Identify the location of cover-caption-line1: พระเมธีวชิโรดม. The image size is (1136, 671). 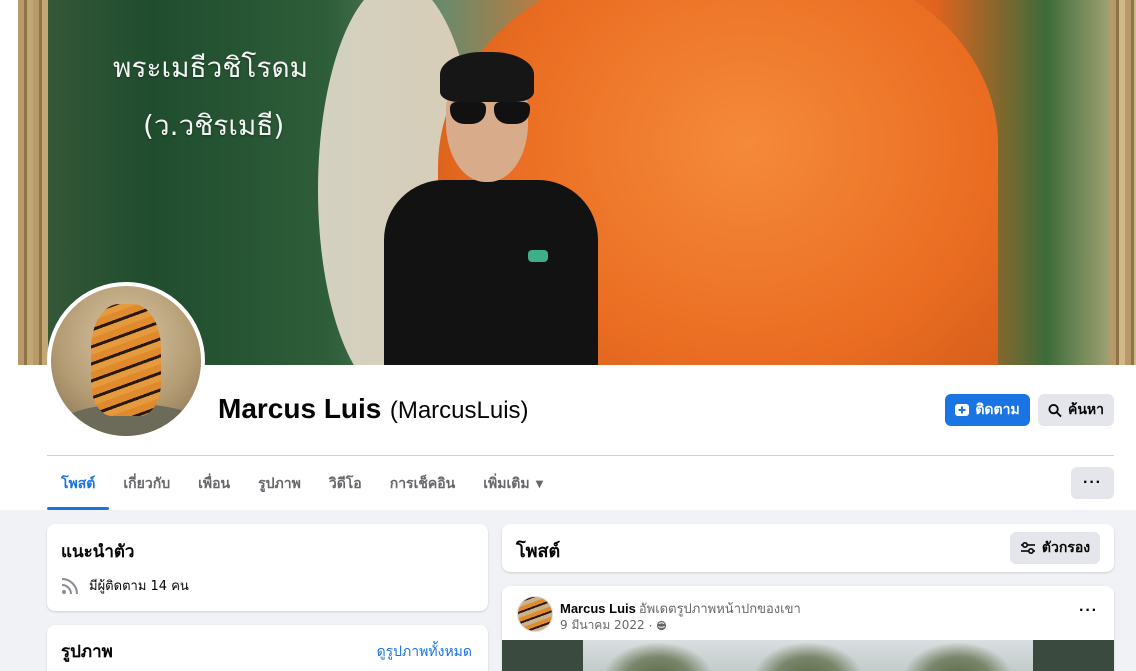
(211, 67).